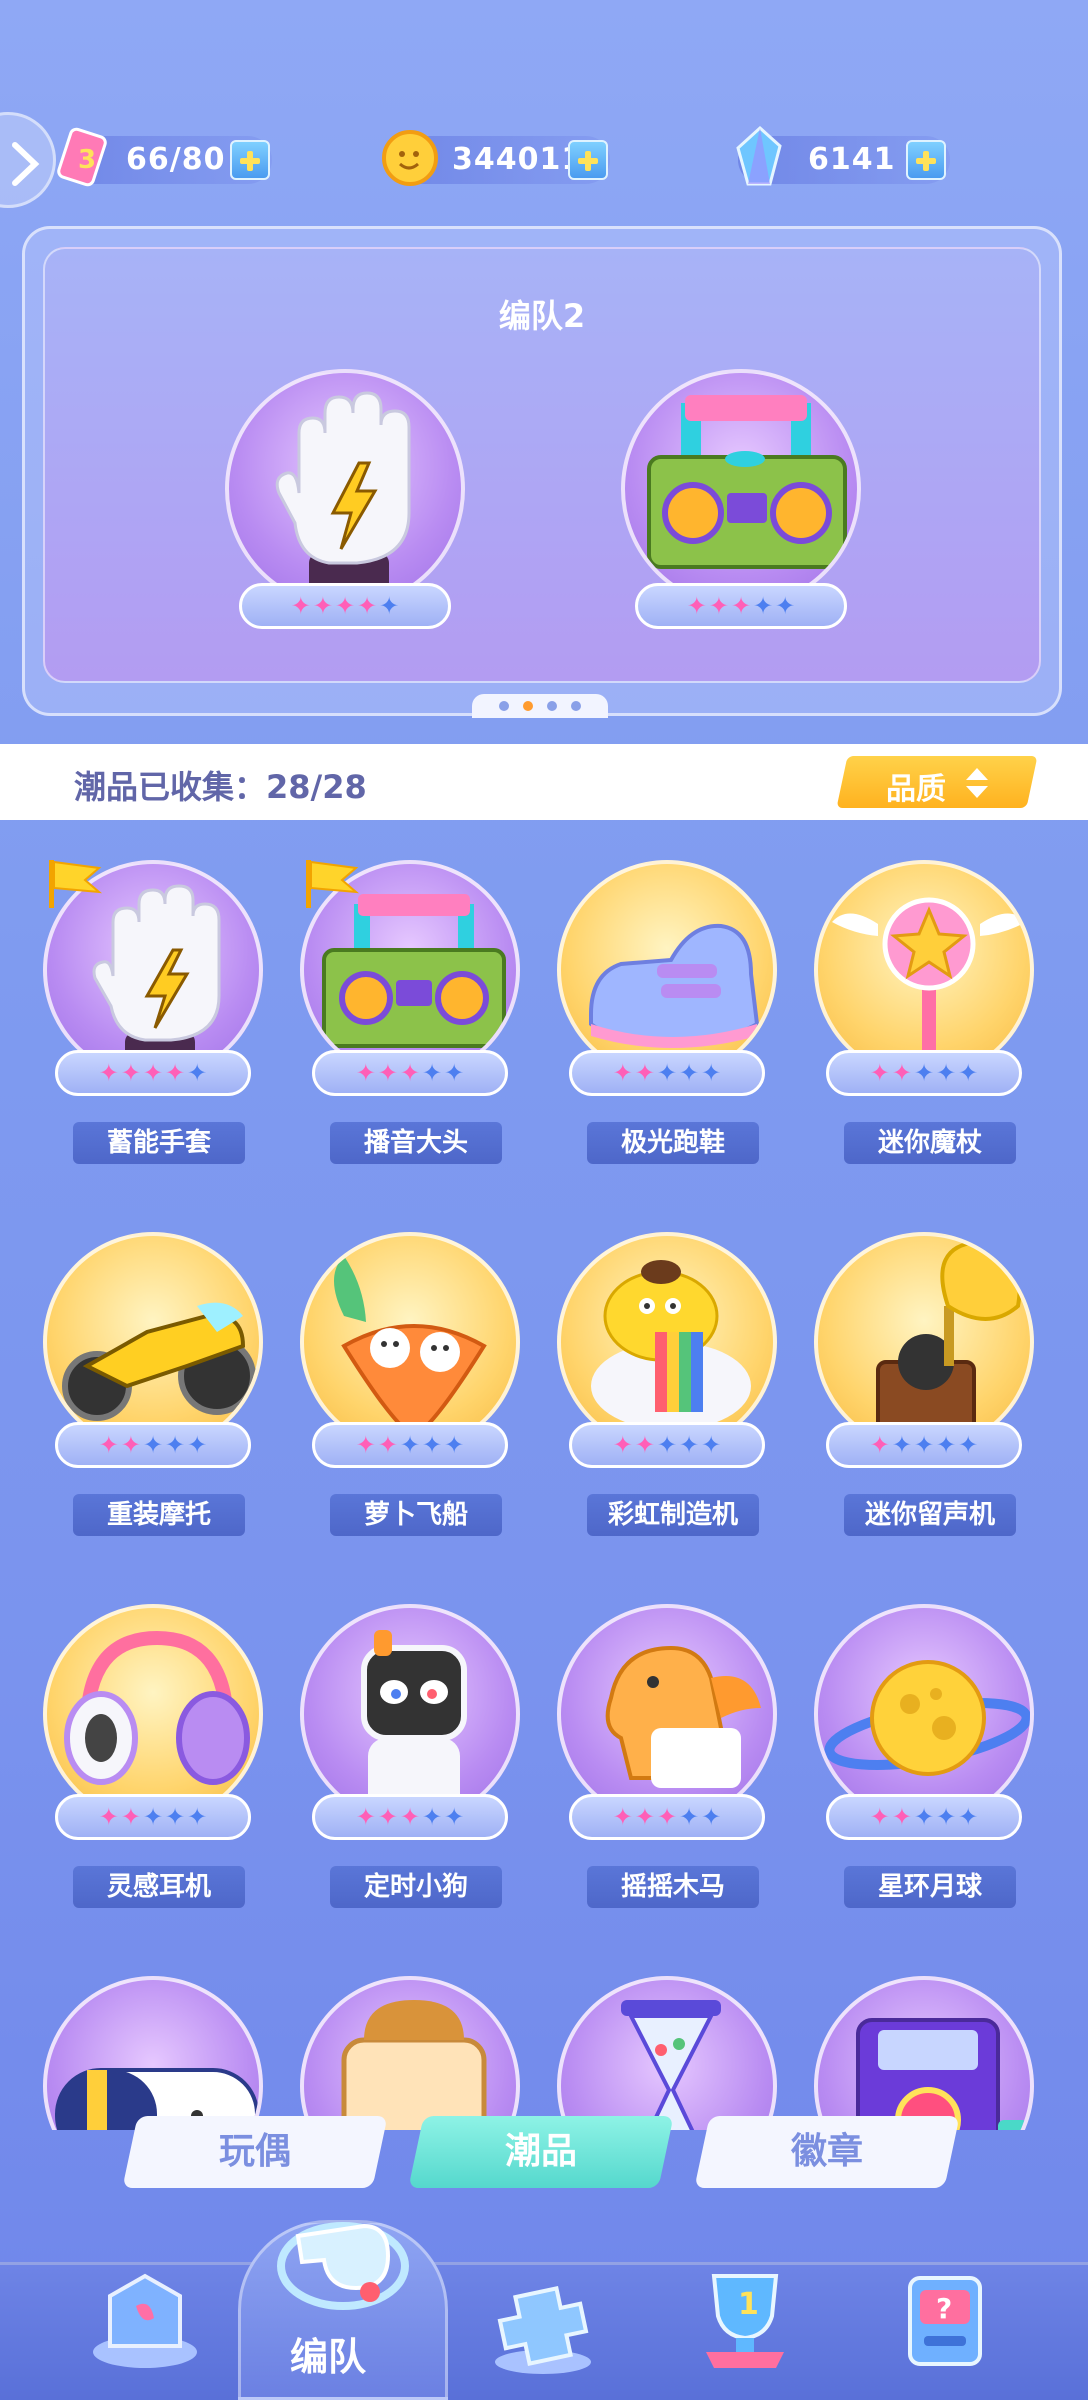  I want to click on quality-sort-label: 品质, so click(916, 789).